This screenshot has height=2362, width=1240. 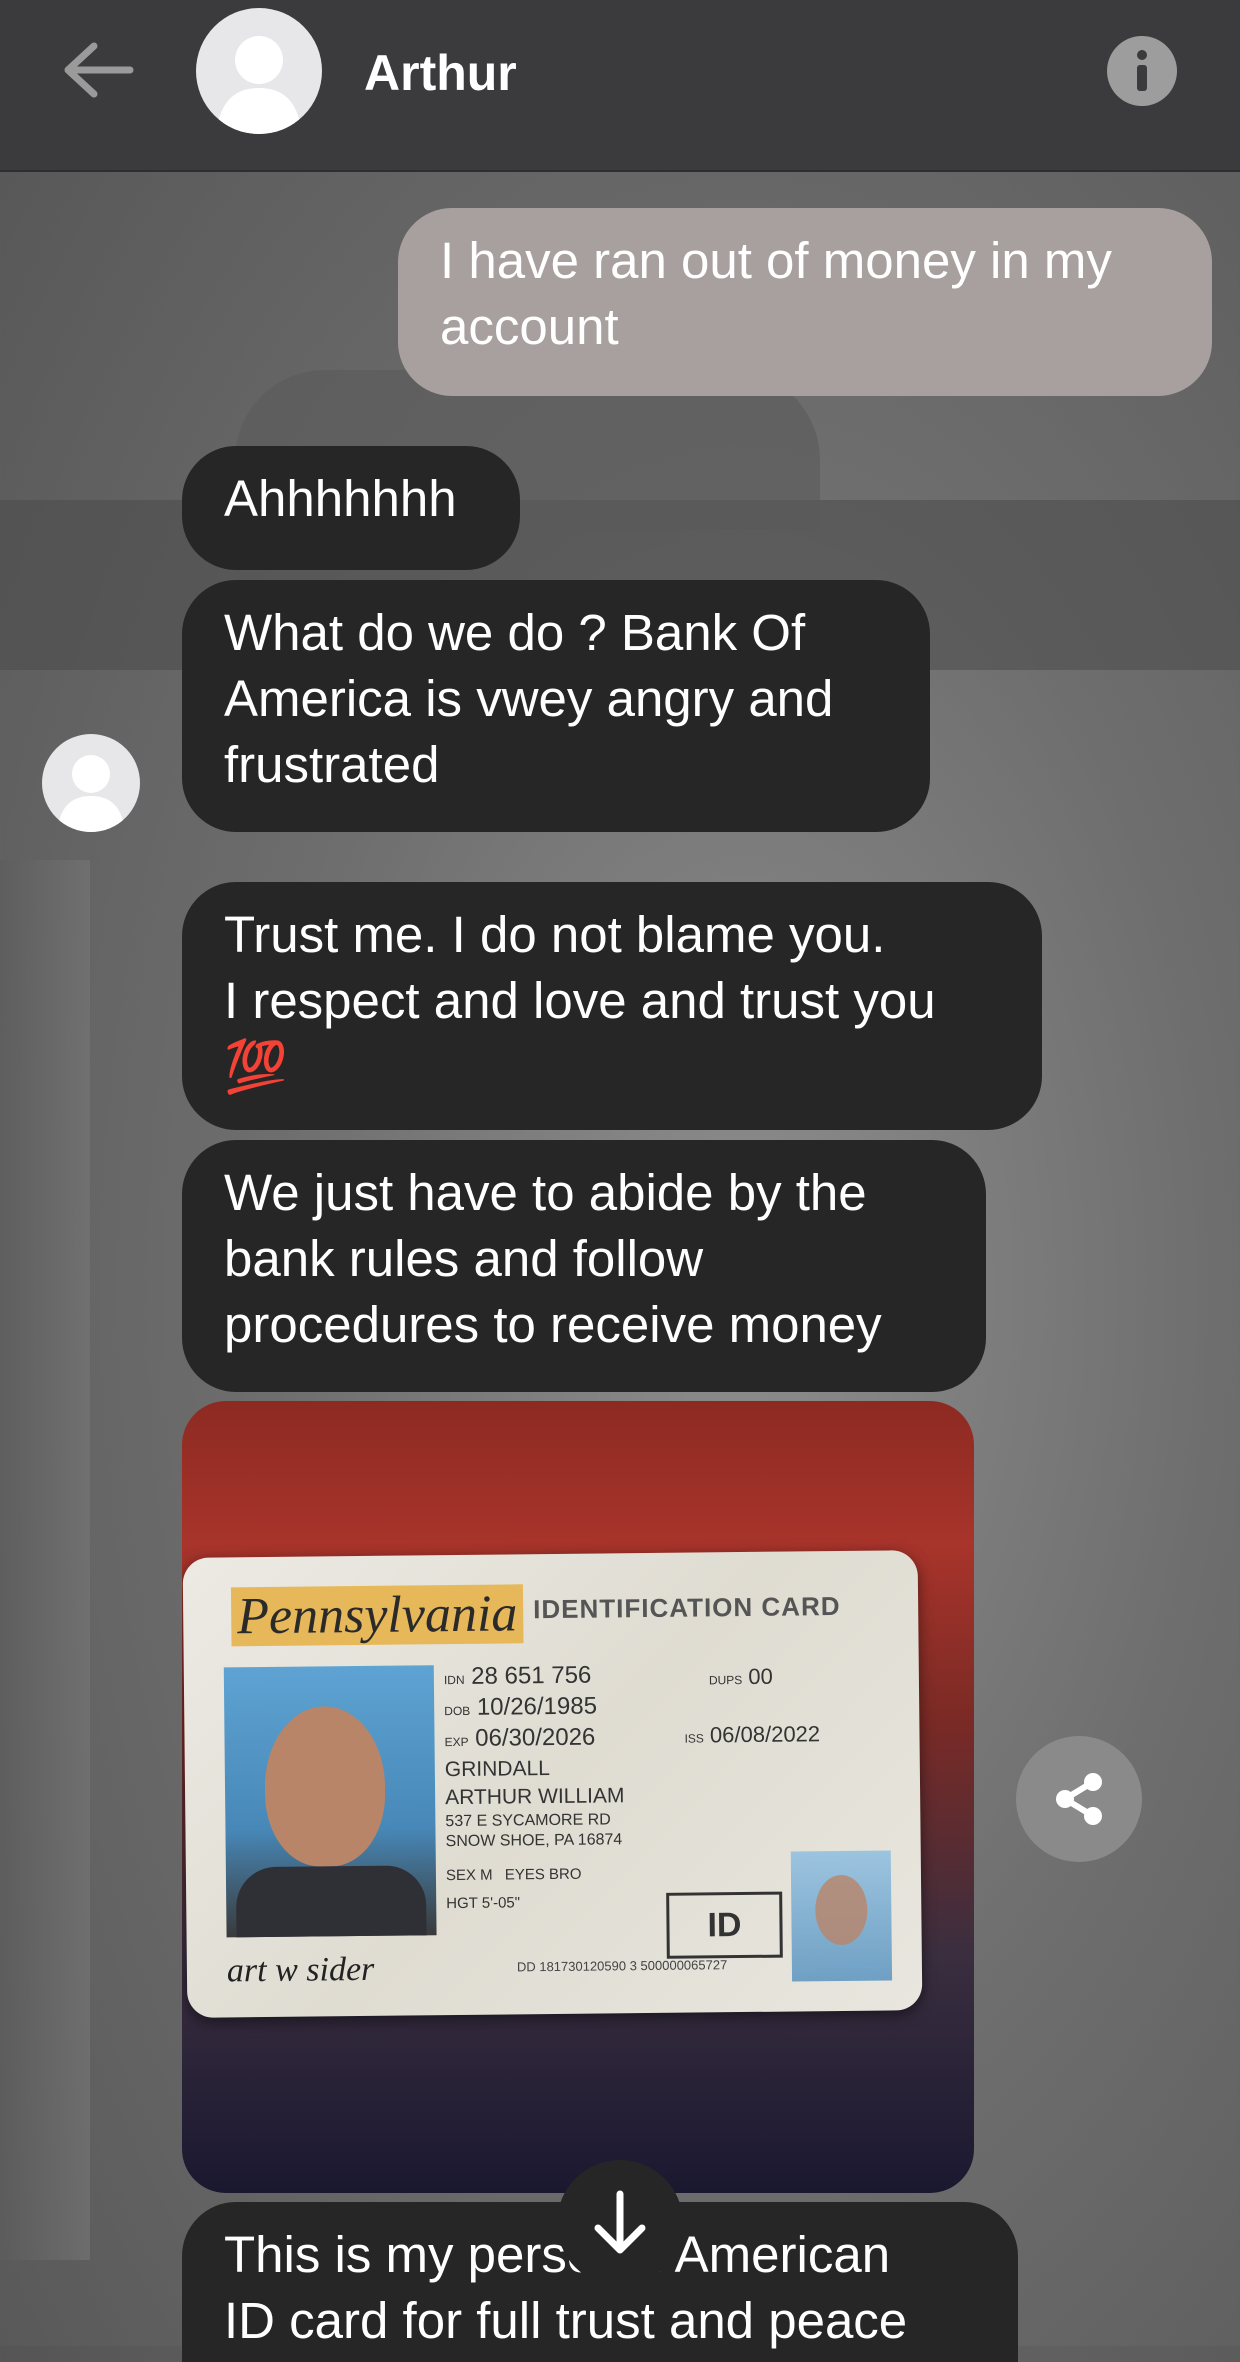 What do you see at coordinates (456, 1742) in the screenshot?
I see `id-field-label: EXP` at bounding box center [456, 1742].